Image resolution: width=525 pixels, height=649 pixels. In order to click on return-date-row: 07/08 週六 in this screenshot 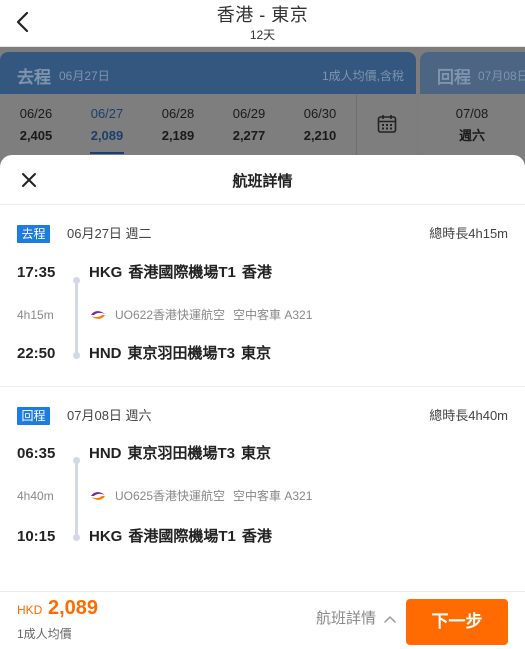, I will do `click(472, 125)`.